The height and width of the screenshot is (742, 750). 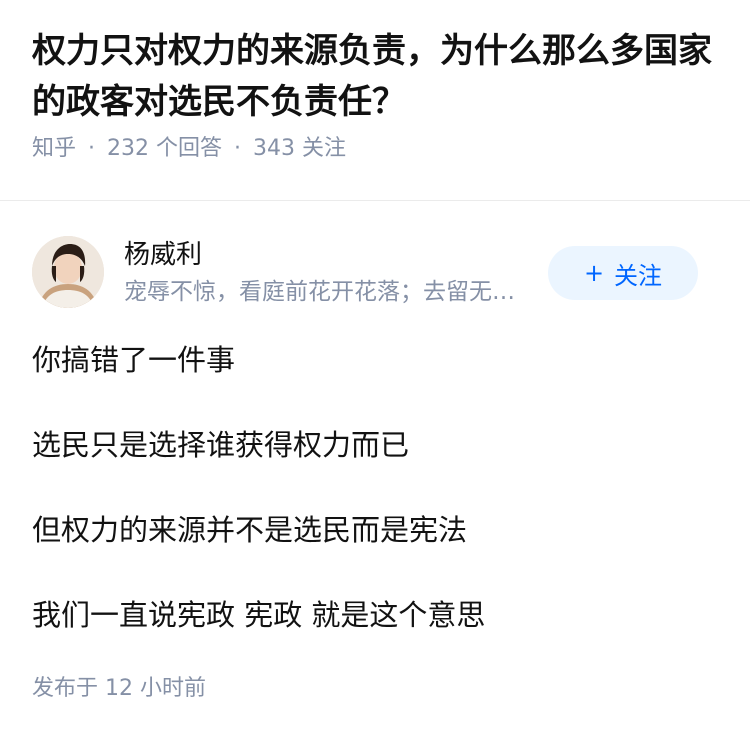 What do you see at coordinates (638, 275) in the screenshot?
I see `follow-label: 关注` at bounding box center [638, 275].